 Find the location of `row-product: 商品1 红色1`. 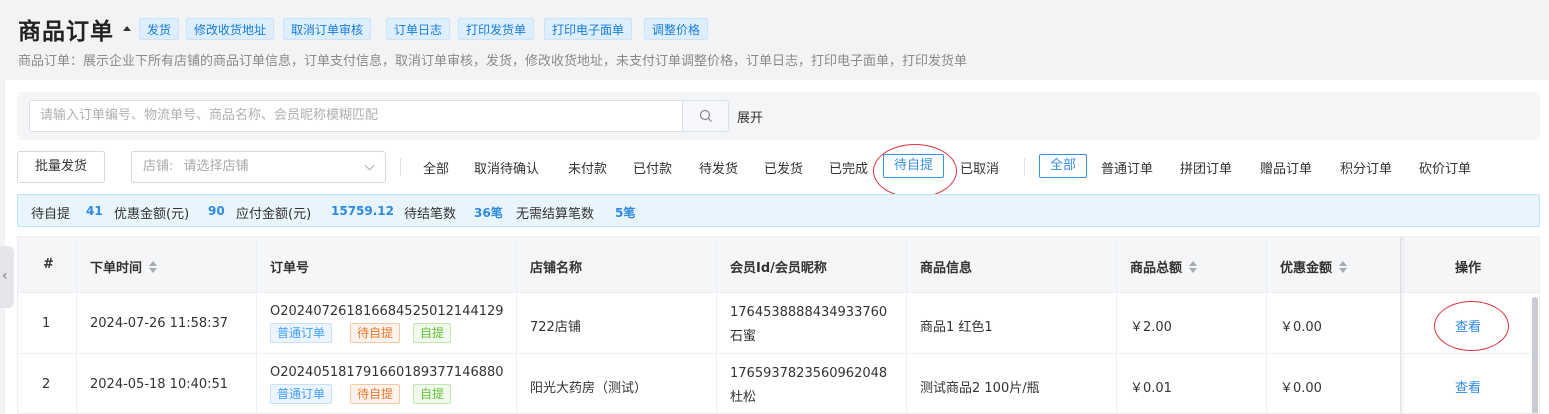

row-product: 商品1 红色1 is located at coordinates (956, 327).